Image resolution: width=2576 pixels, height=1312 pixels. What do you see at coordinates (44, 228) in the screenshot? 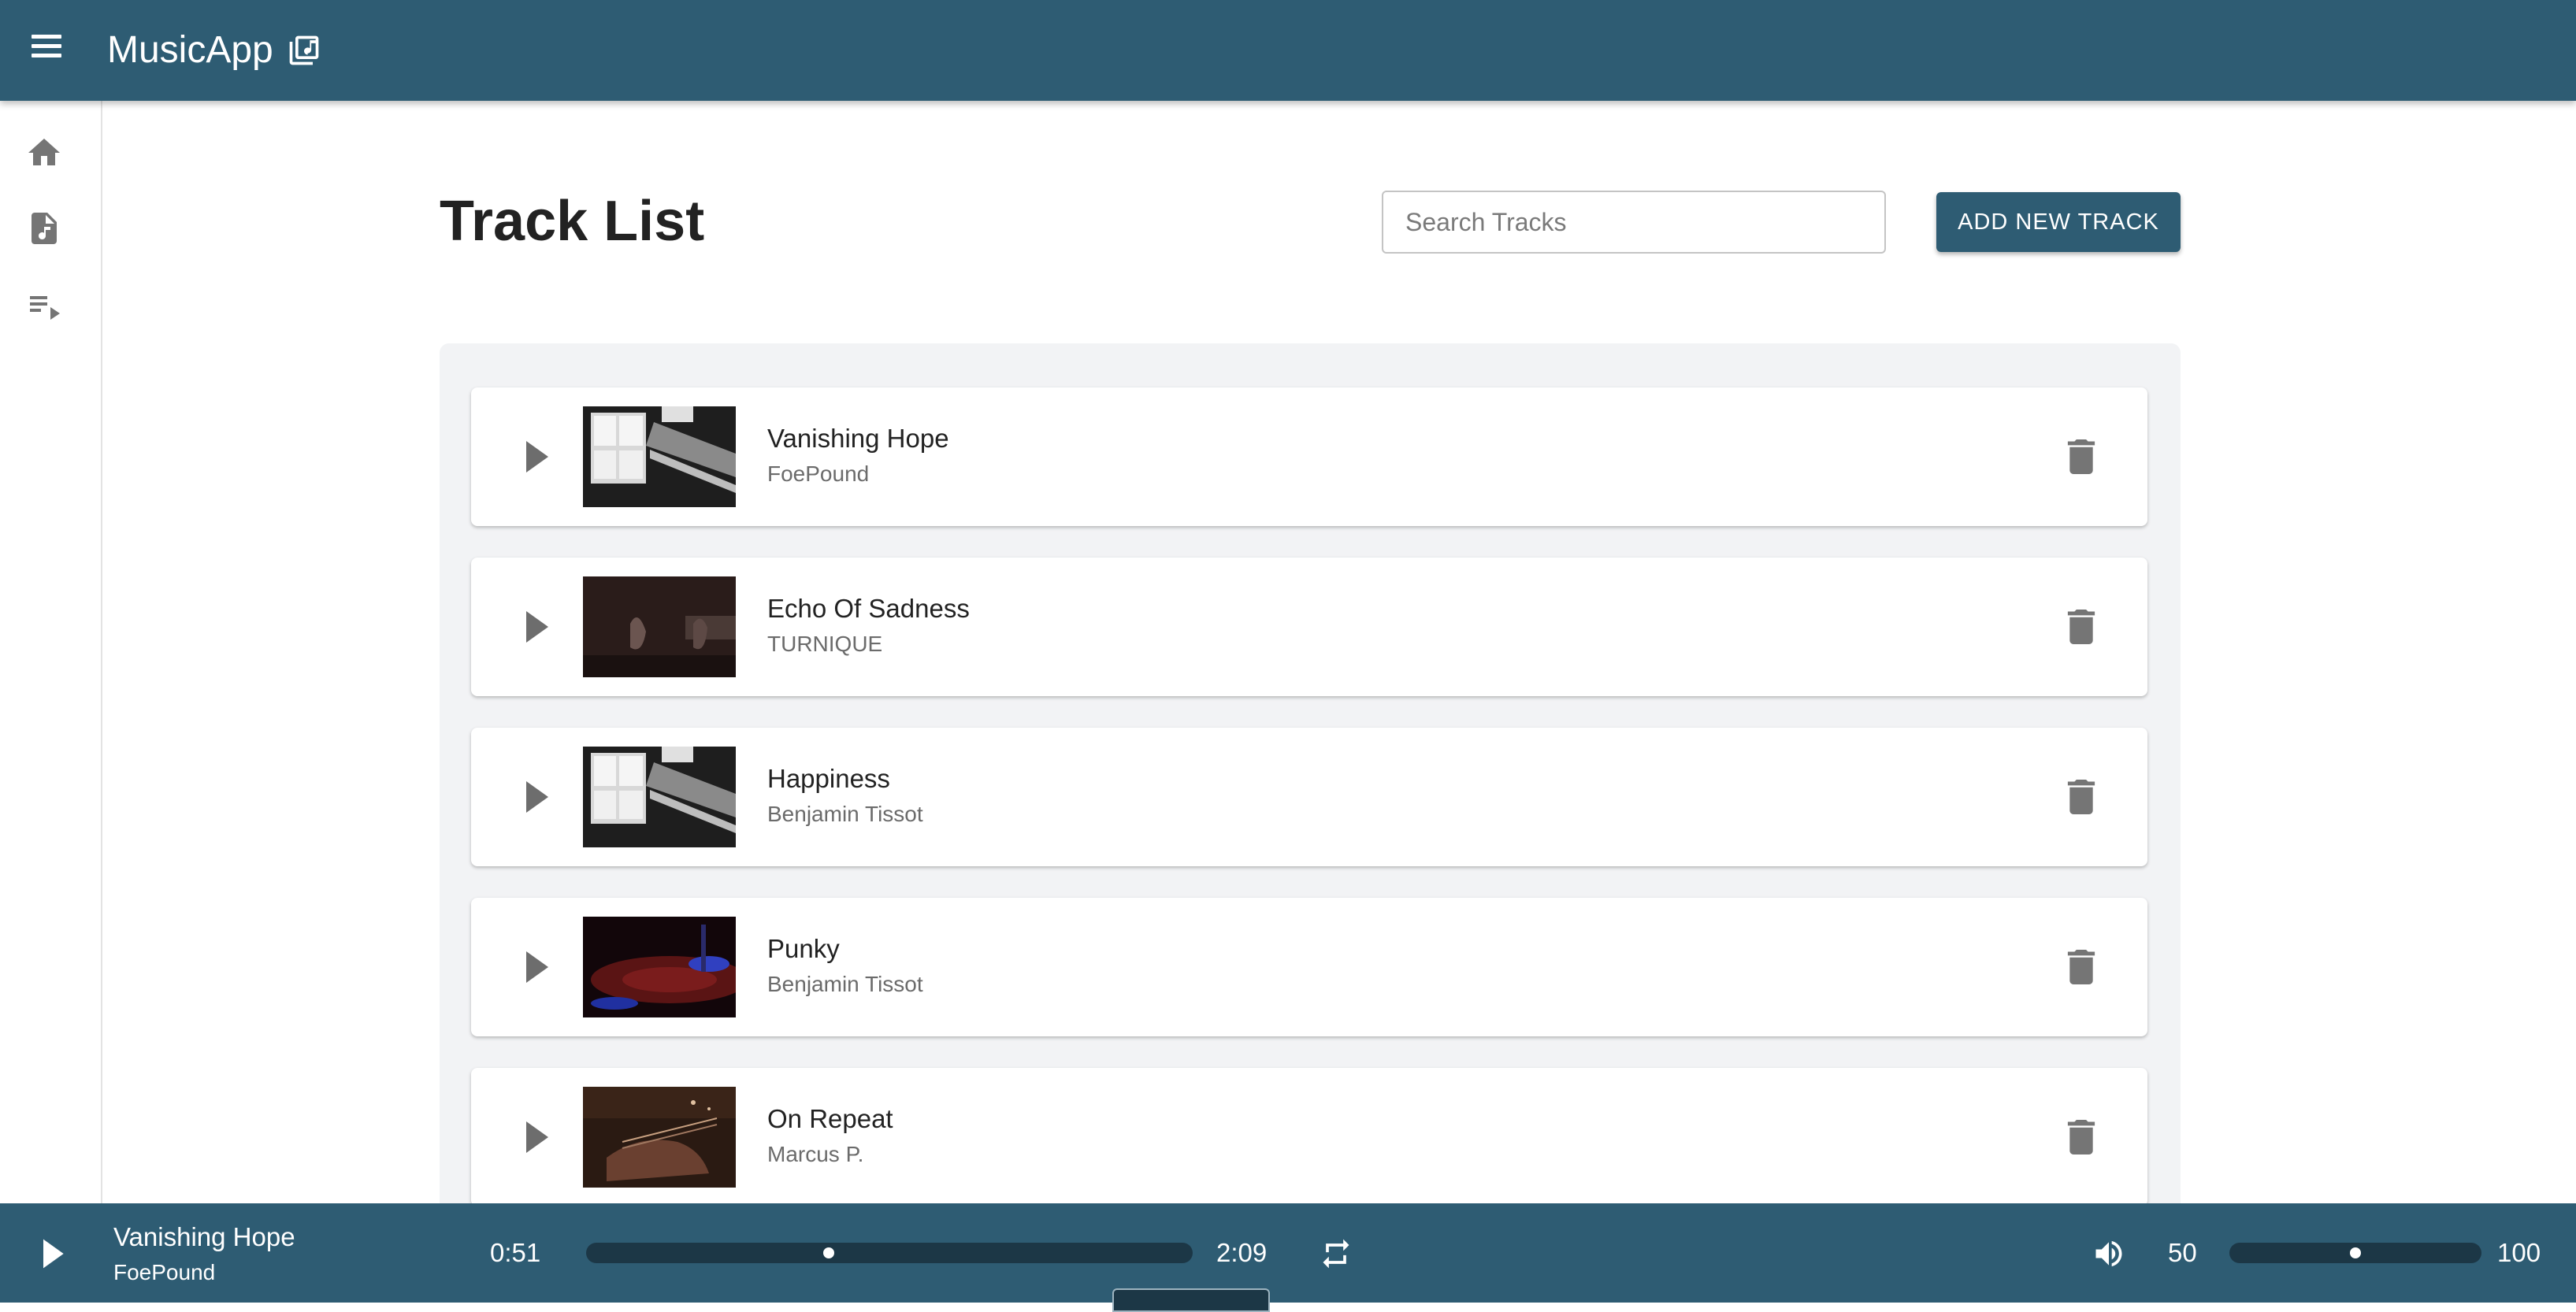
I see `music-file-icon` at bounding box center [44, 228].